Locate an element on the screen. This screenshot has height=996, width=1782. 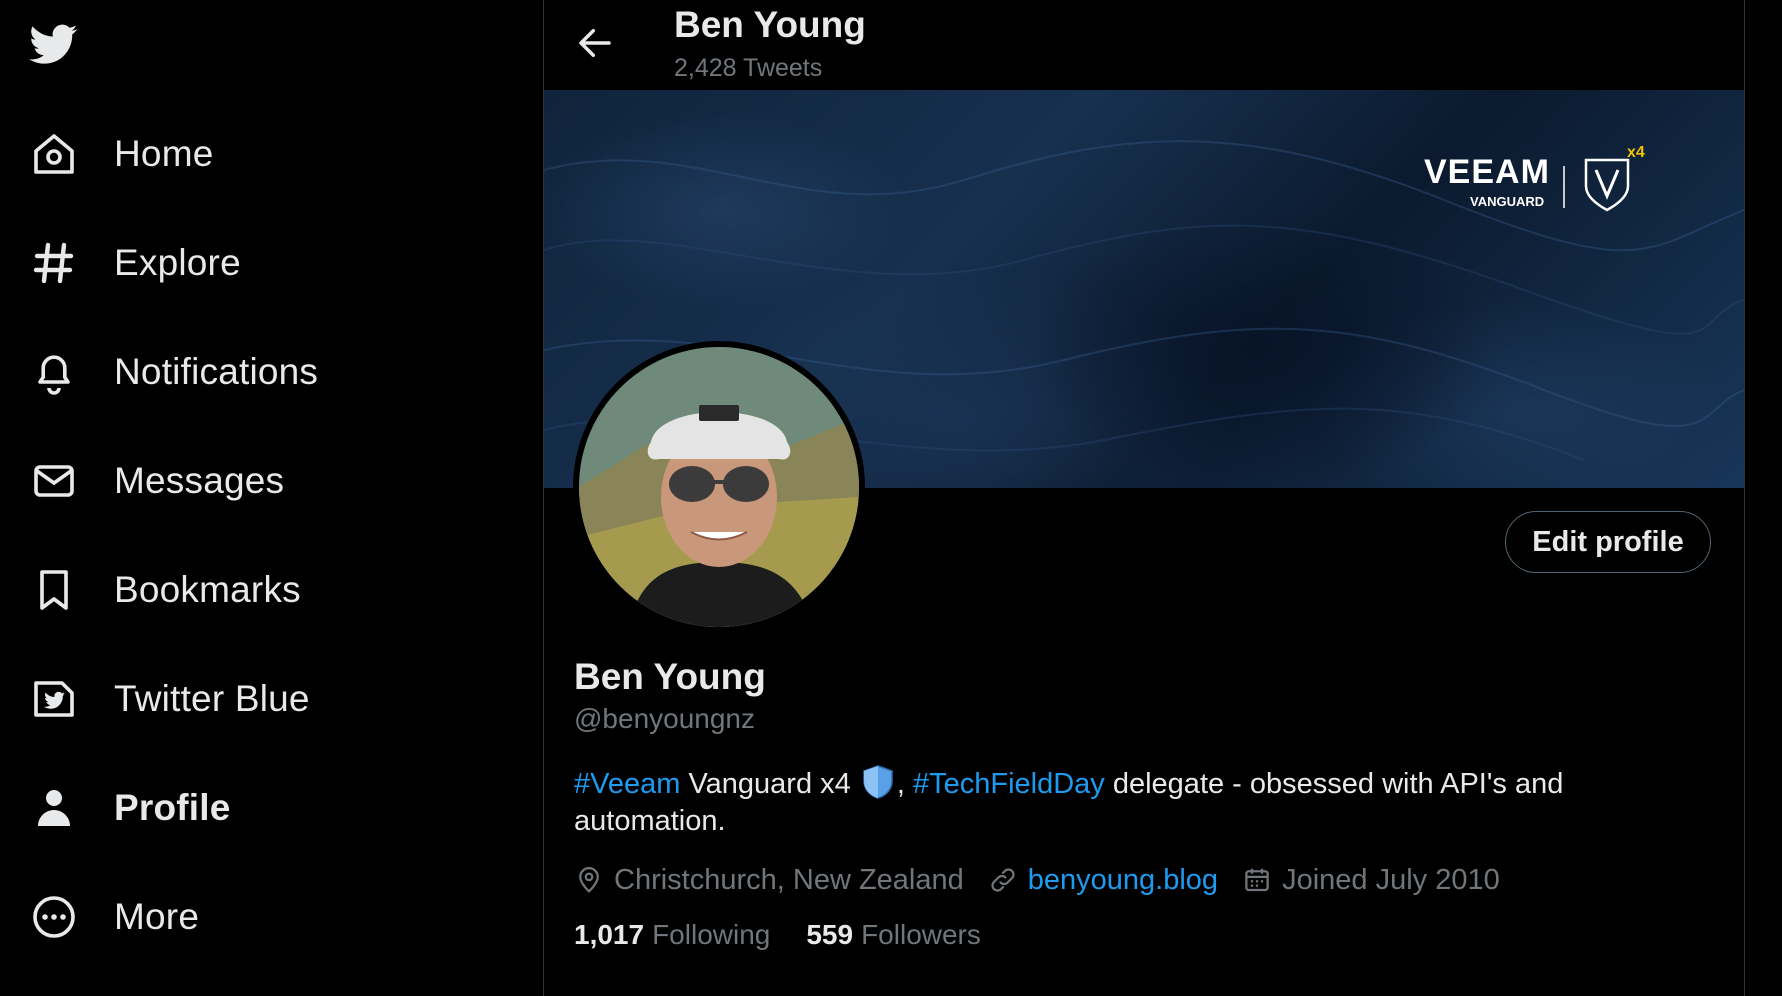
svg-text: VANGUARD is located at coordinates (1507, 201).